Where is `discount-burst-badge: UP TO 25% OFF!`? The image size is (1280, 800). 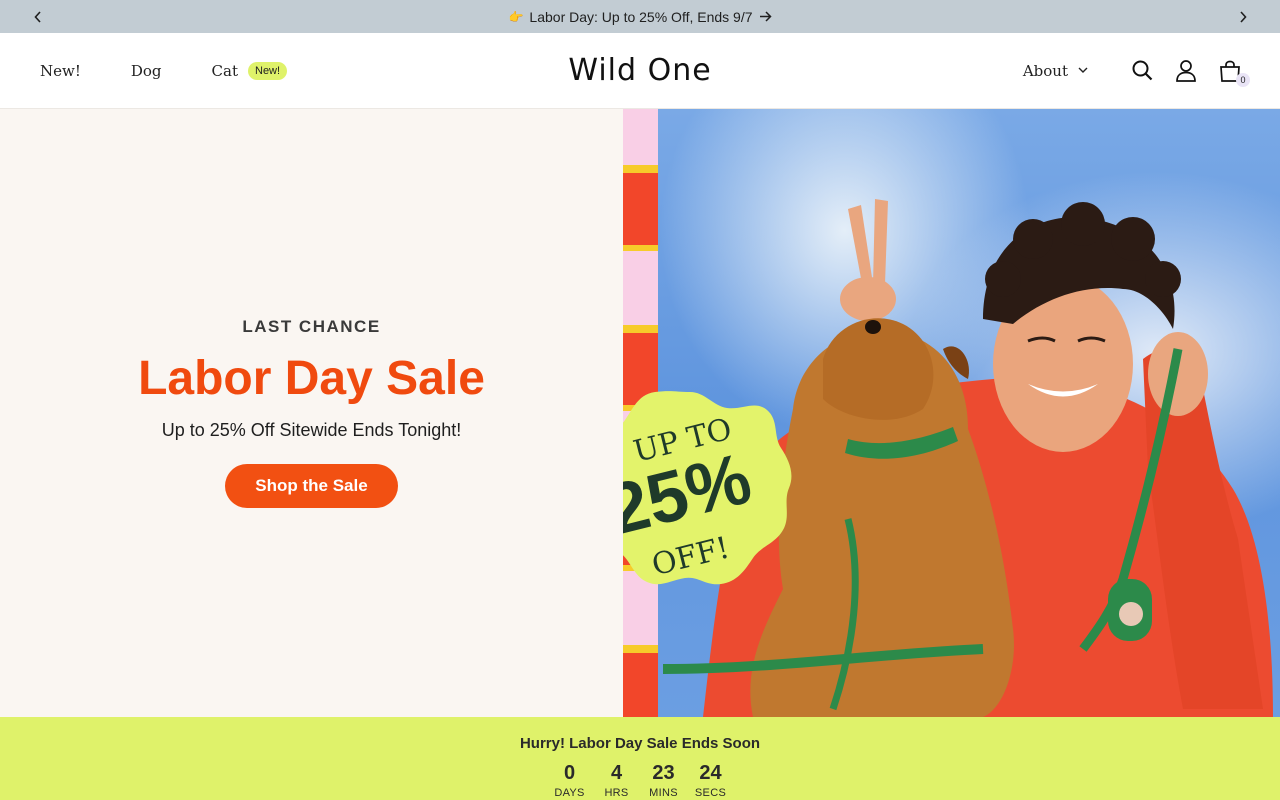 discount-burst-badge: UP TO 25% OFF! is located at coordinates (707, 488).